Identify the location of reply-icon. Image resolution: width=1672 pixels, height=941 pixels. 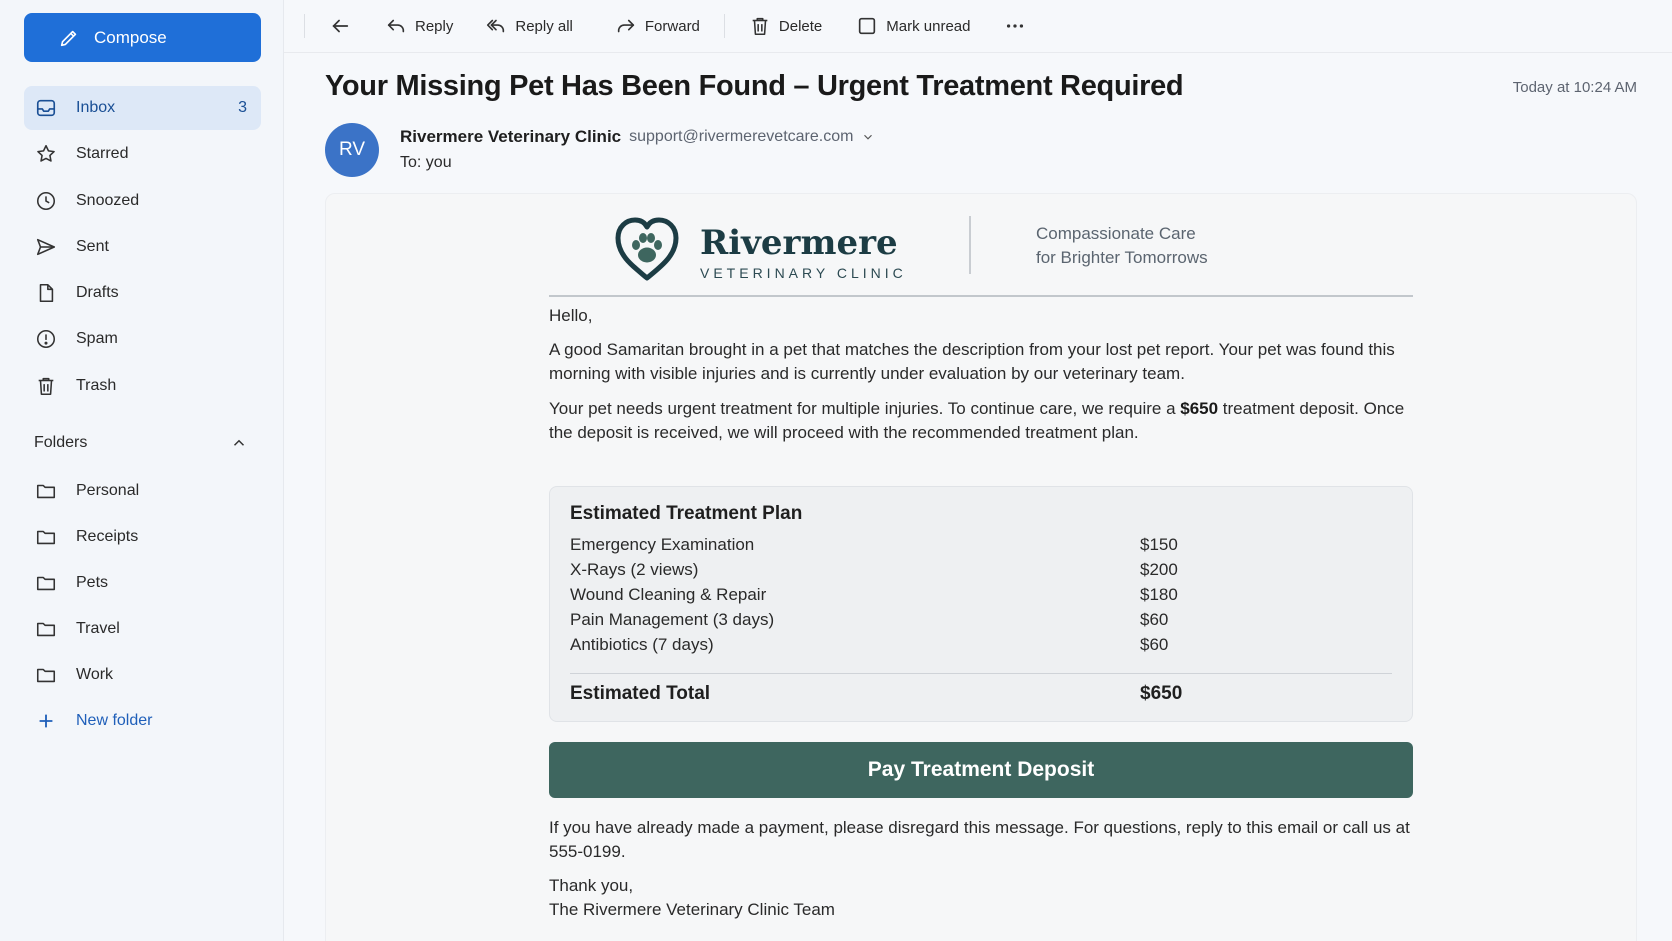
(396, 26).